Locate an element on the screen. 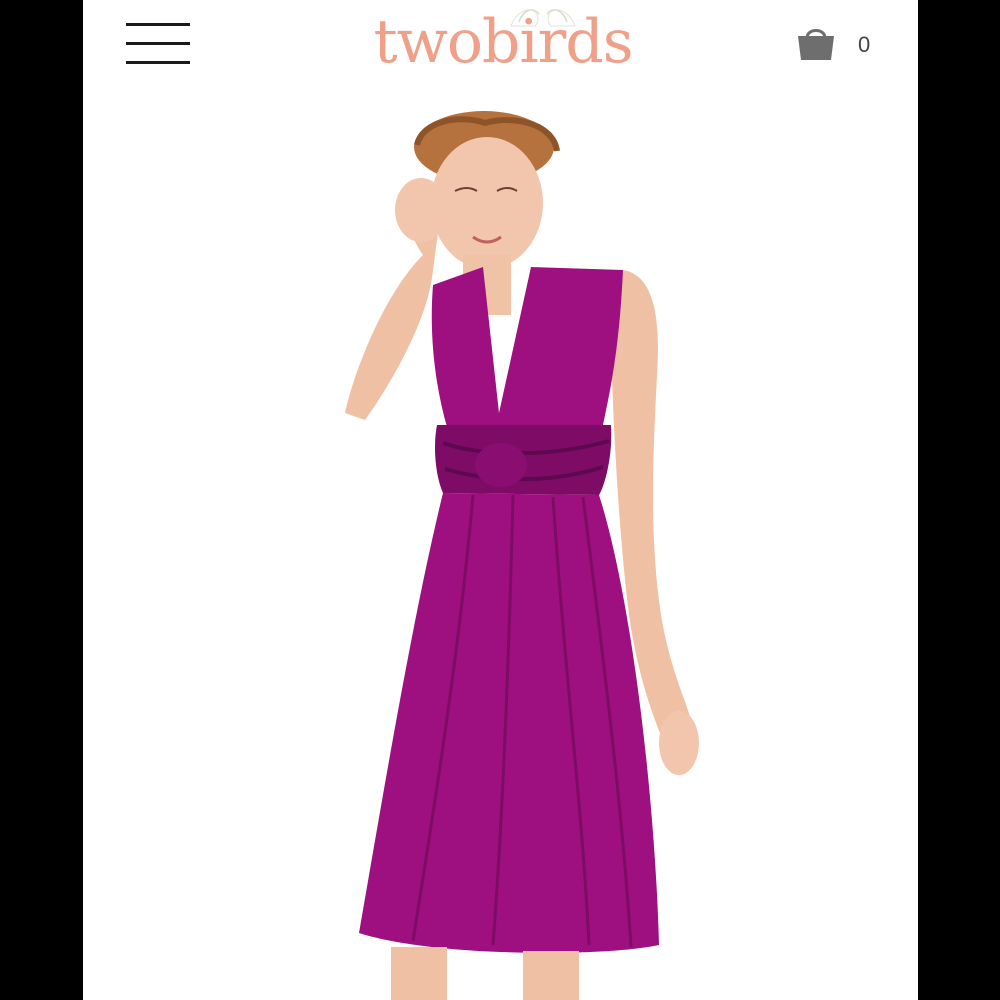  logo-text: twobirds is located at coordinates (503, 42).